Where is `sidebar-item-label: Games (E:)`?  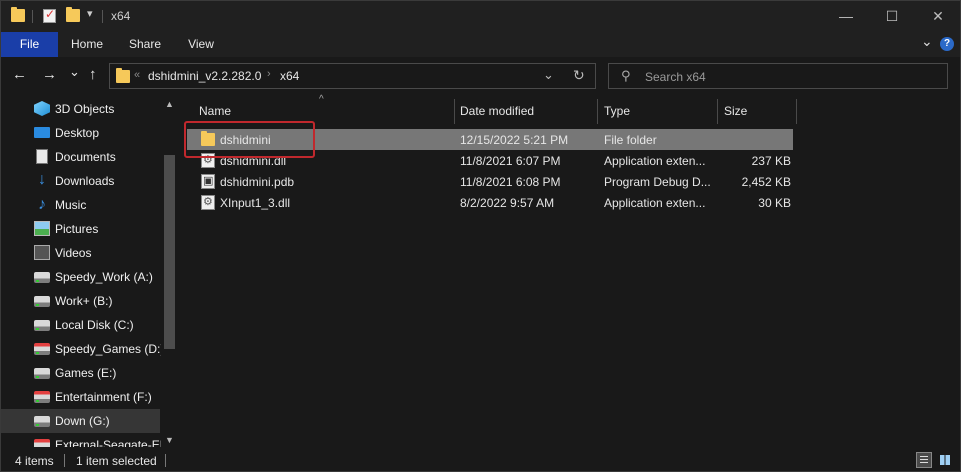
sidebar-item-label: Games (E:) is located at coordinates (86, 373).